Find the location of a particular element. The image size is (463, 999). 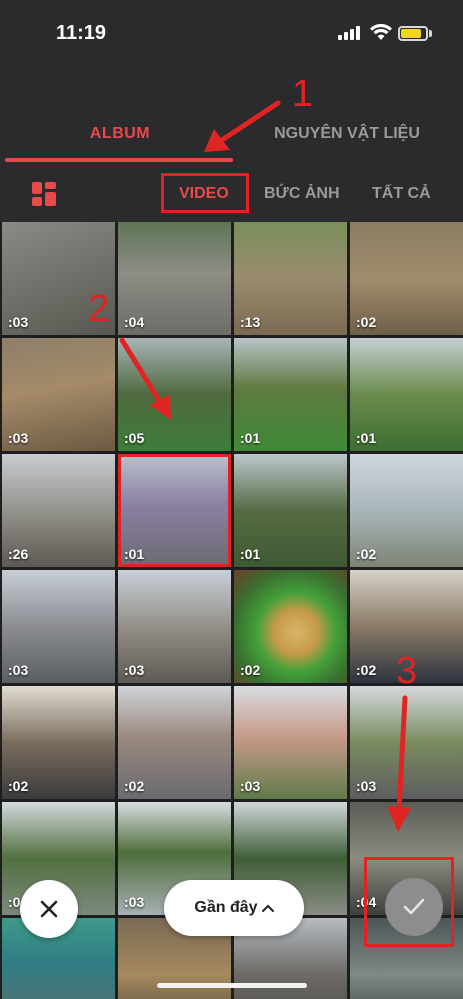

video-duration: :04 is located at coordinates (134, 322).